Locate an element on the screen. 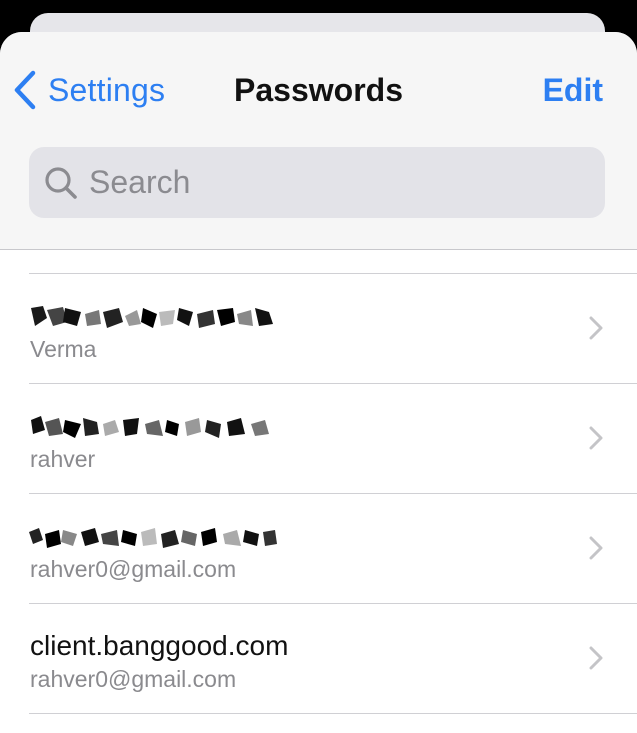 This screenshot has height=733, width=637. password-row: Verma is located at coordinates (333, 329).